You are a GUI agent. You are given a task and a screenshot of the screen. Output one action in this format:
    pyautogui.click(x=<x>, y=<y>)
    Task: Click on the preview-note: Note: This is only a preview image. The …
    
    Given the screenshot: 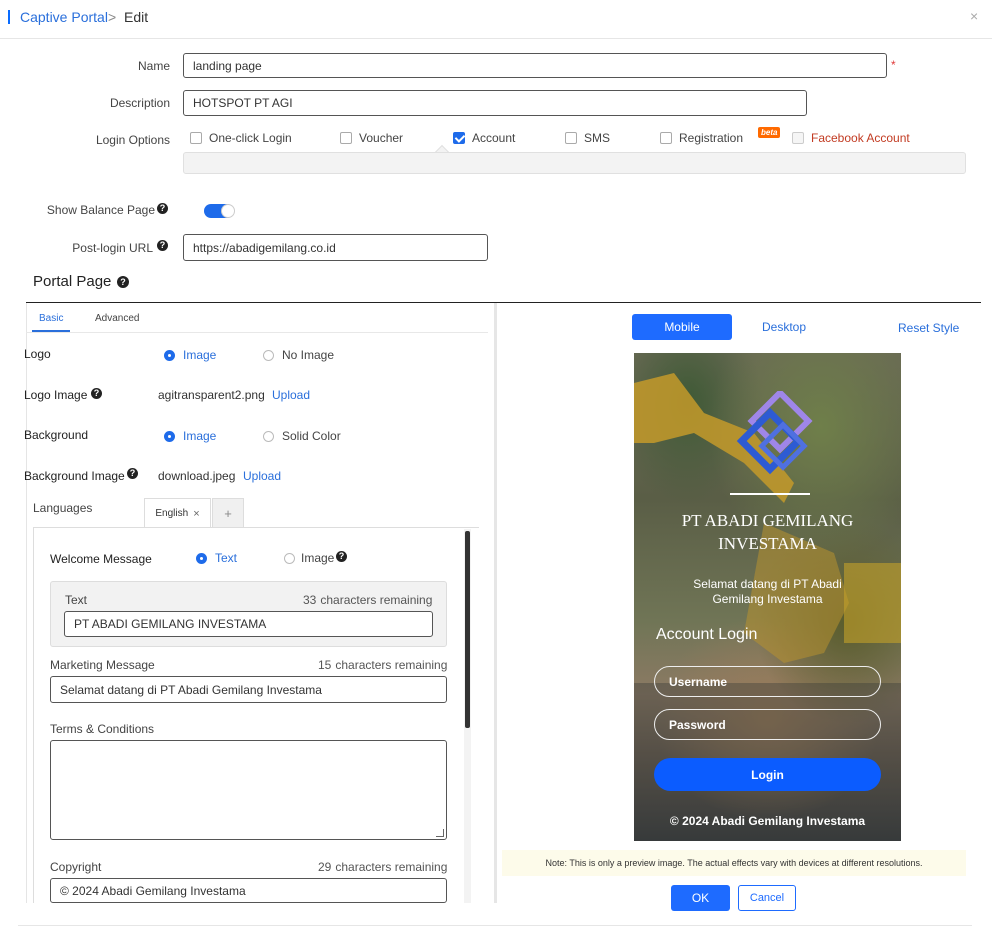 What is the action you would take?
    pyautogui.click(x=734, y=863)
    